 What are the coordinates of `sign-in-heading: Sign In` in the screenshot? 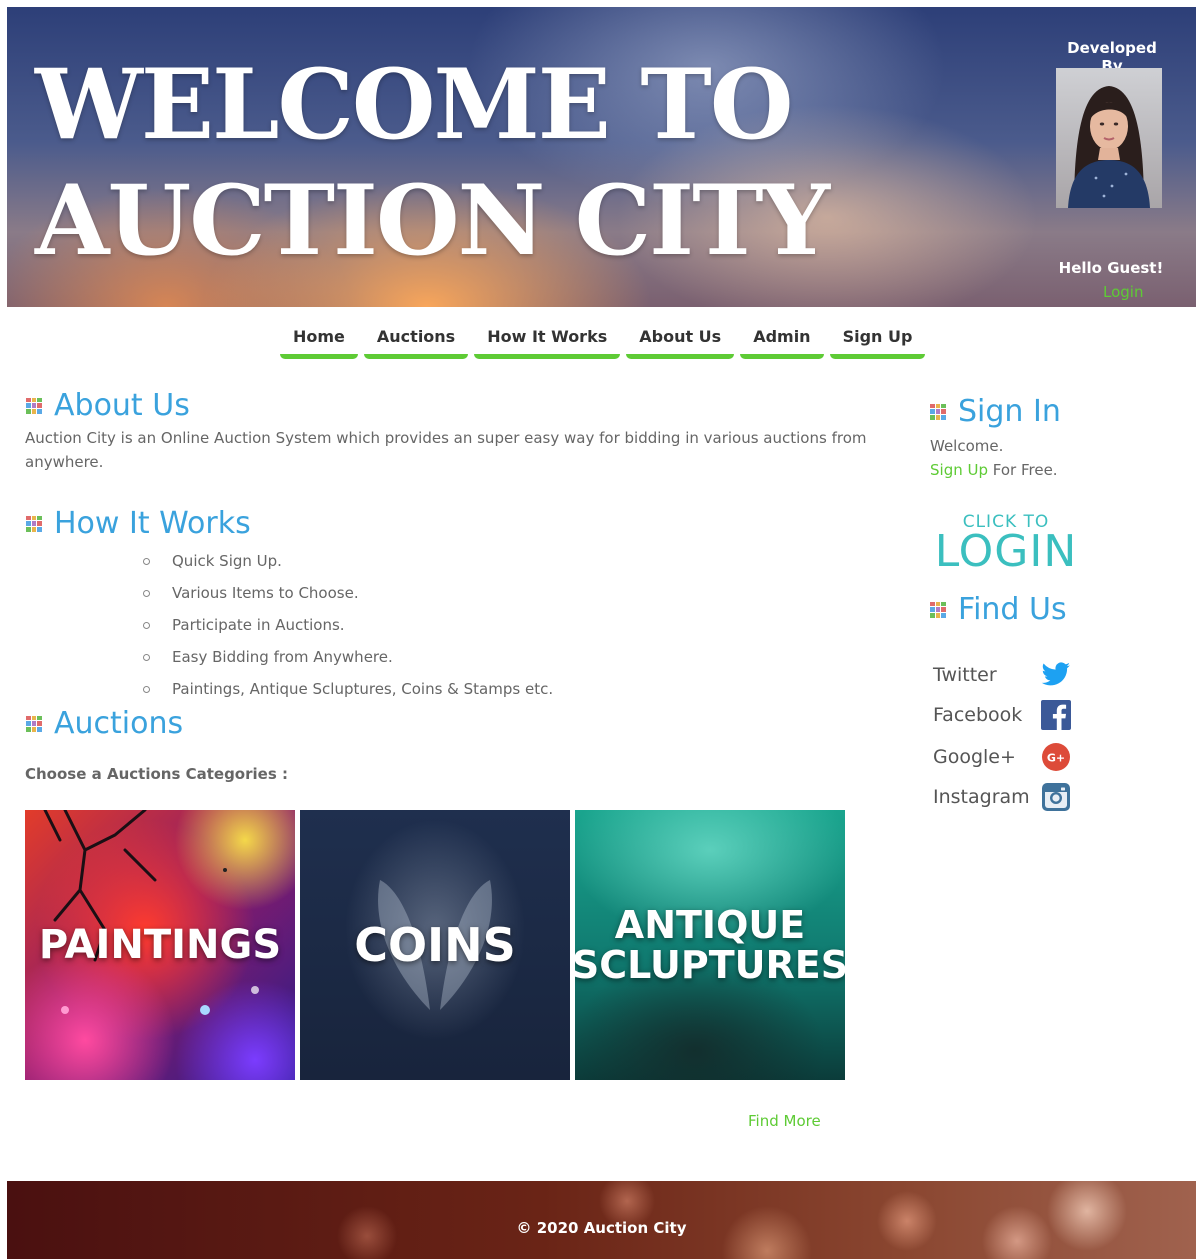 It's located at (995, 411).